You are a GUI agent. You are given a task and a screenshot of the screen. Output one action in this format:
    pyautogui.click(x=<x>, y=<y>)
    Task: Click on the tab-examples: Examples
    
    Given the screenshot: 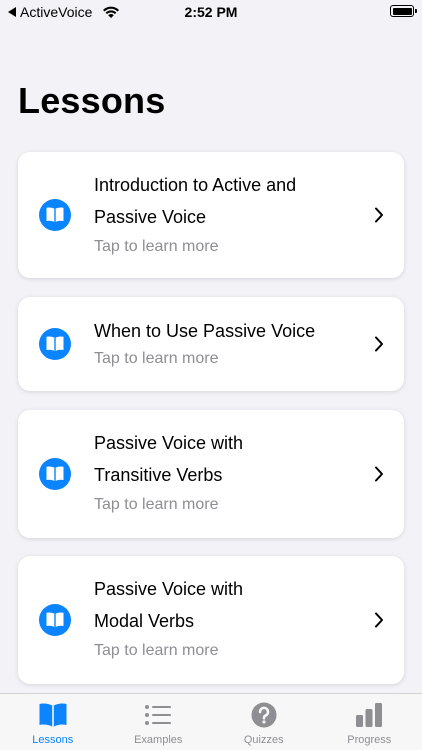 What is the action you would take?
    pyautogui.click(x=159, y=722)
    